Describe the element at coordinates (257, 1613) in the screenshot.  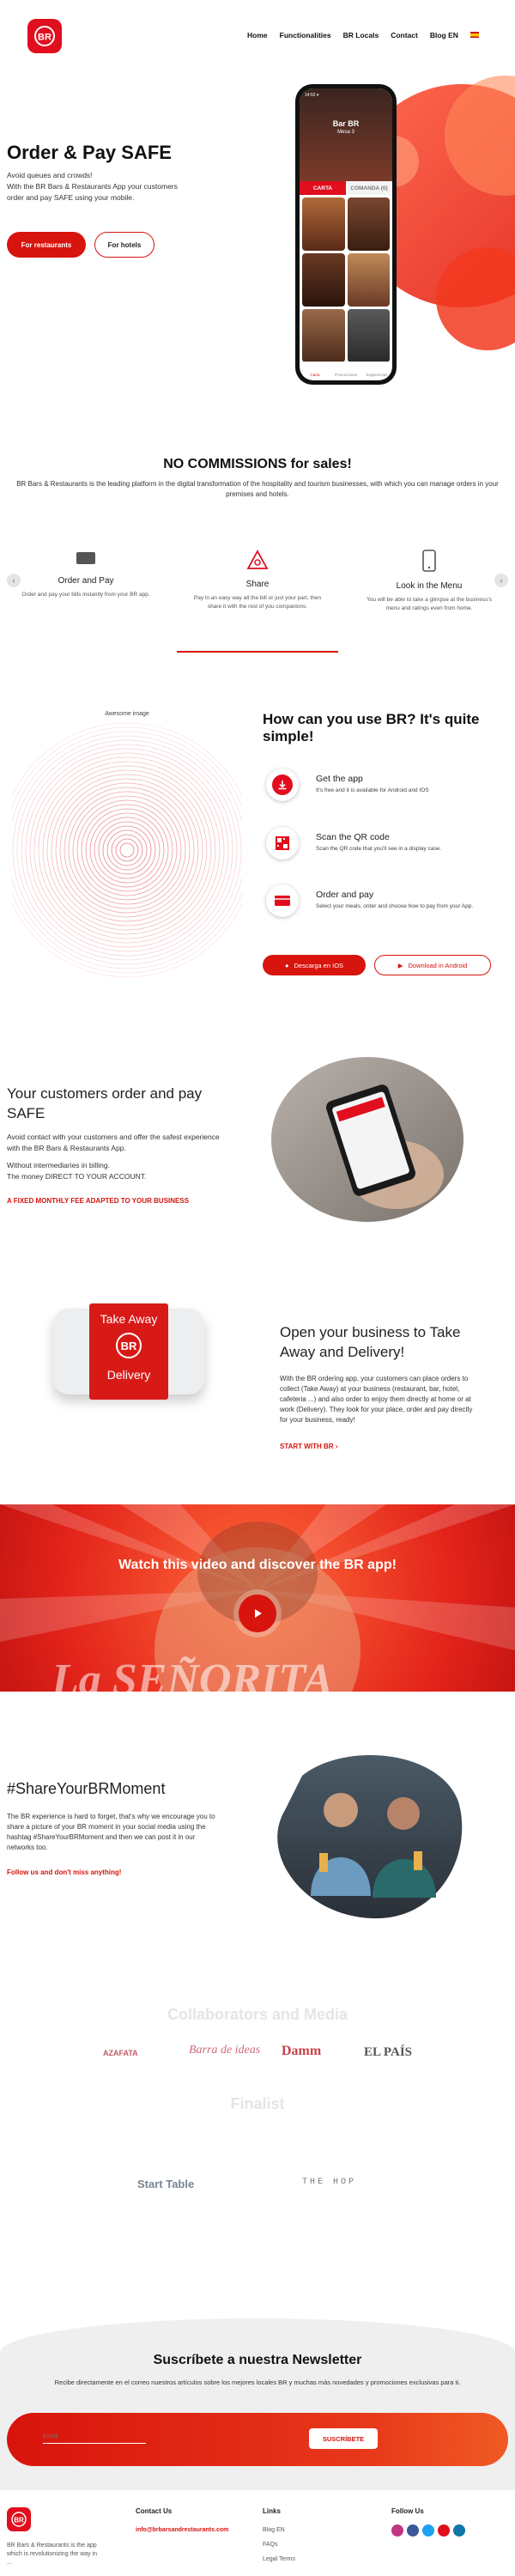
I see `play-icon` at that location.